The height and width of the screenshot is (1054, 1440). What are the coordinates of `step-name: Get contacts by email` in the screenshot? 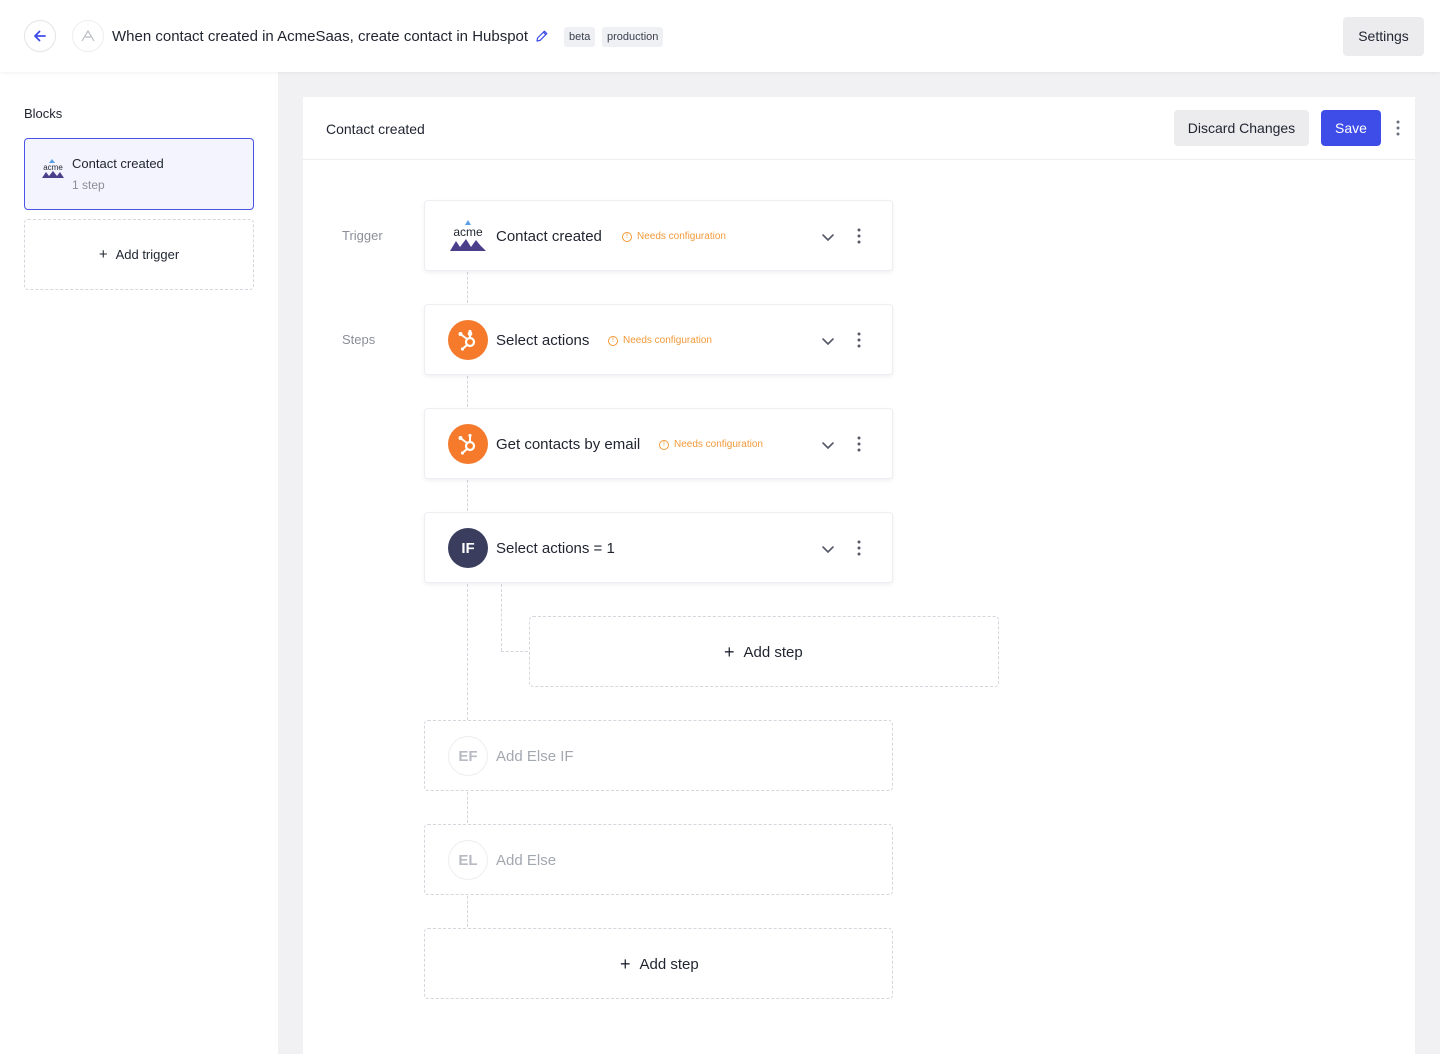 It's located at (568, 444).